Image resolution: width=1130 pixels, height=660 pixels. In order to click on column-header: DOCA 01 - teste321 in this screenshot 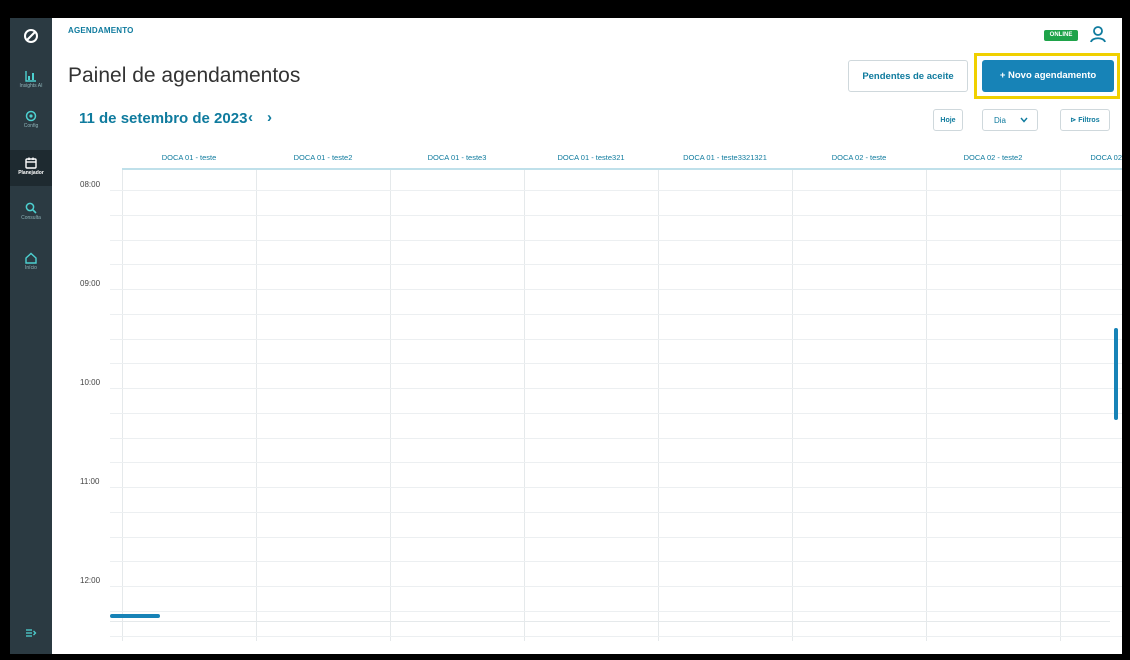, I will do `click(591, 158)`.